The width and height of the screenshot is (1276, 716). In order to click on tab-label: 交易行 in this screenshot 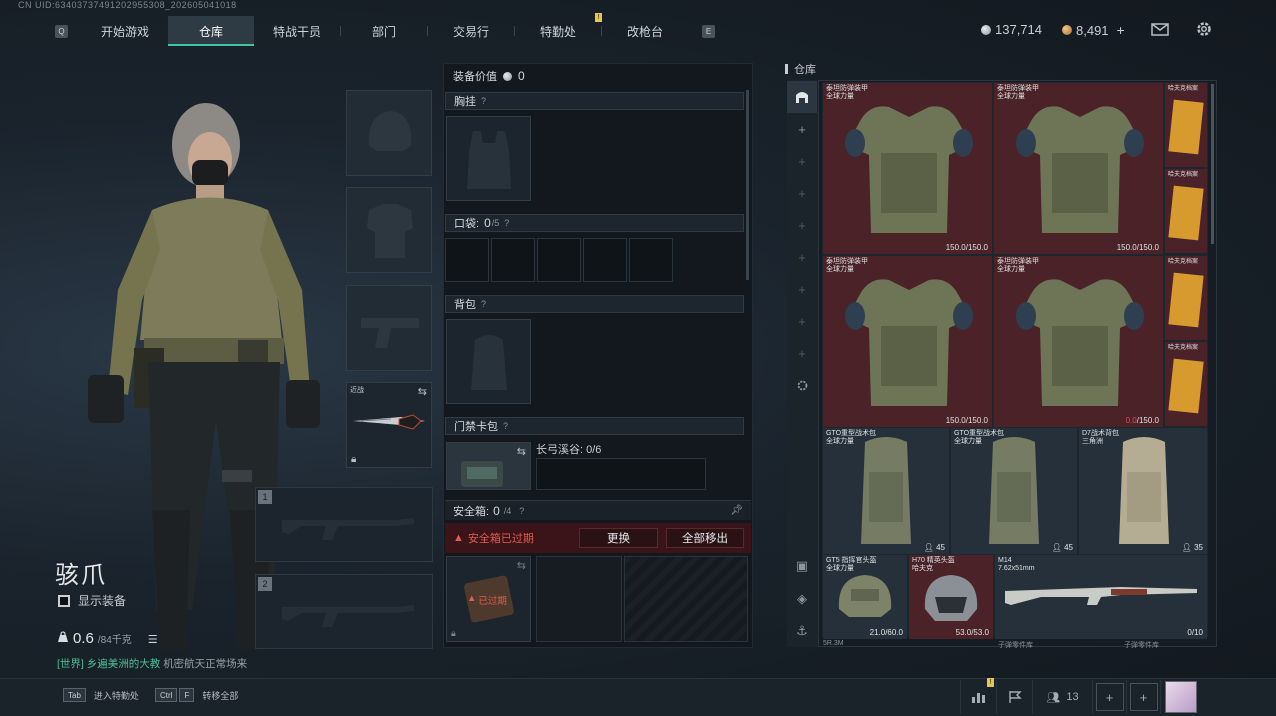, I will do `click(470, 31)`.